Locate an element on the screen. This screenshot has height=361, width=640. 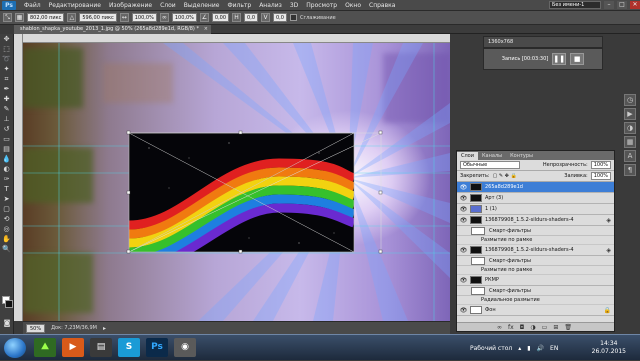
stop-button: ■ is located at coordinates (577, 59).